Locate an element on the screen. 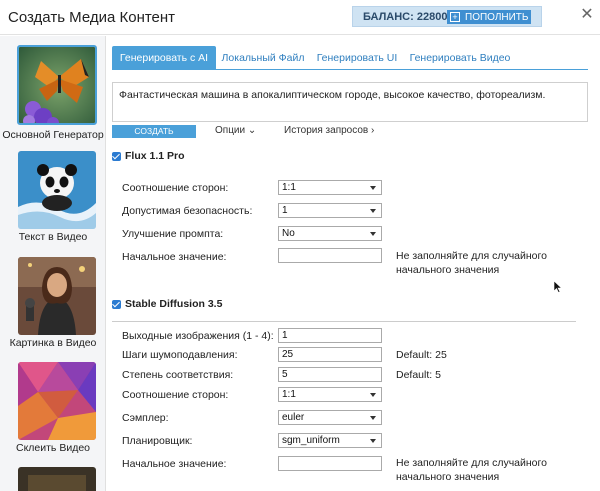  sd-model-name: Stable Diffusion 3.5 is located at coordinates (174, 304).